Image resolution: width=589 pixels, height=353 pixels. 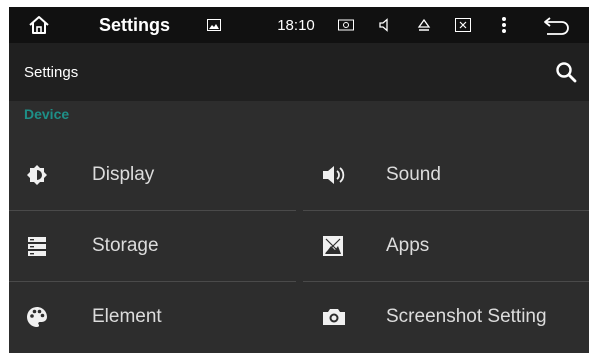 I want to click on clock: 18:10, so click(x=296, y=25).